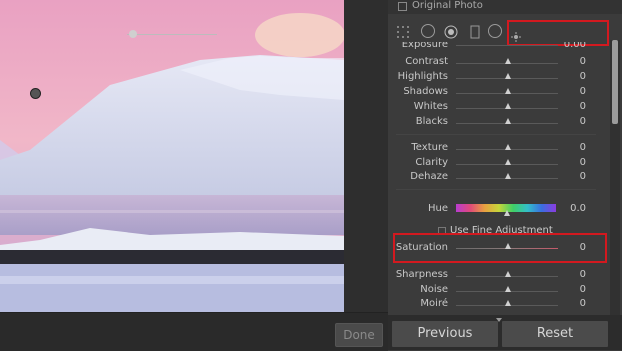 The height and width of the screenshot is (351, 622). What do you see at coordinates (508, 303) in the screenshot?
I see `moire-knob` at bounding box center [508, 303].